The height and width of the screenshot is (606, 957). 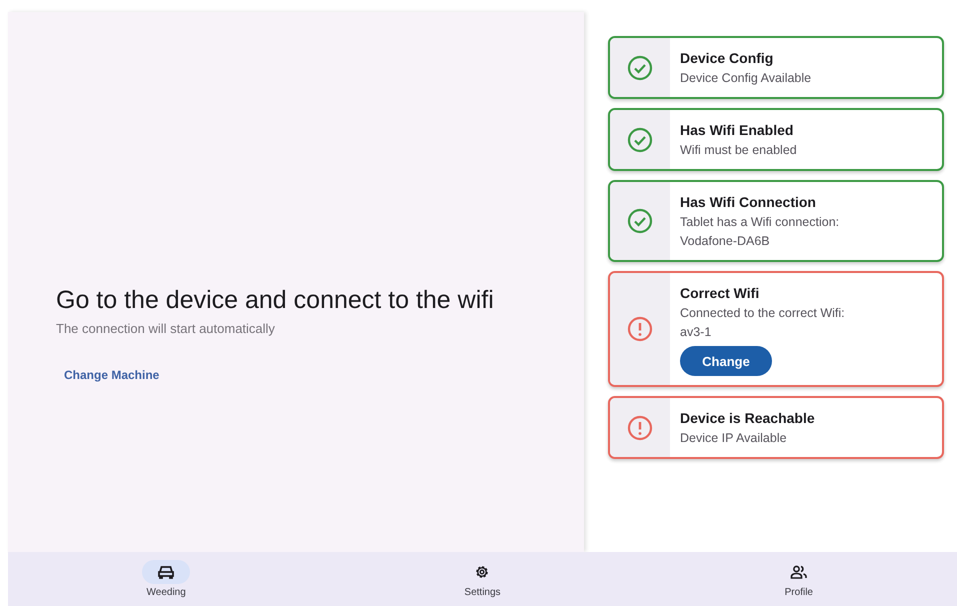 What do you see at coordinates (737, 130) in the screenshot?
I see `card-title: Has Wifi Enabled` at bounding box center [737, 130].